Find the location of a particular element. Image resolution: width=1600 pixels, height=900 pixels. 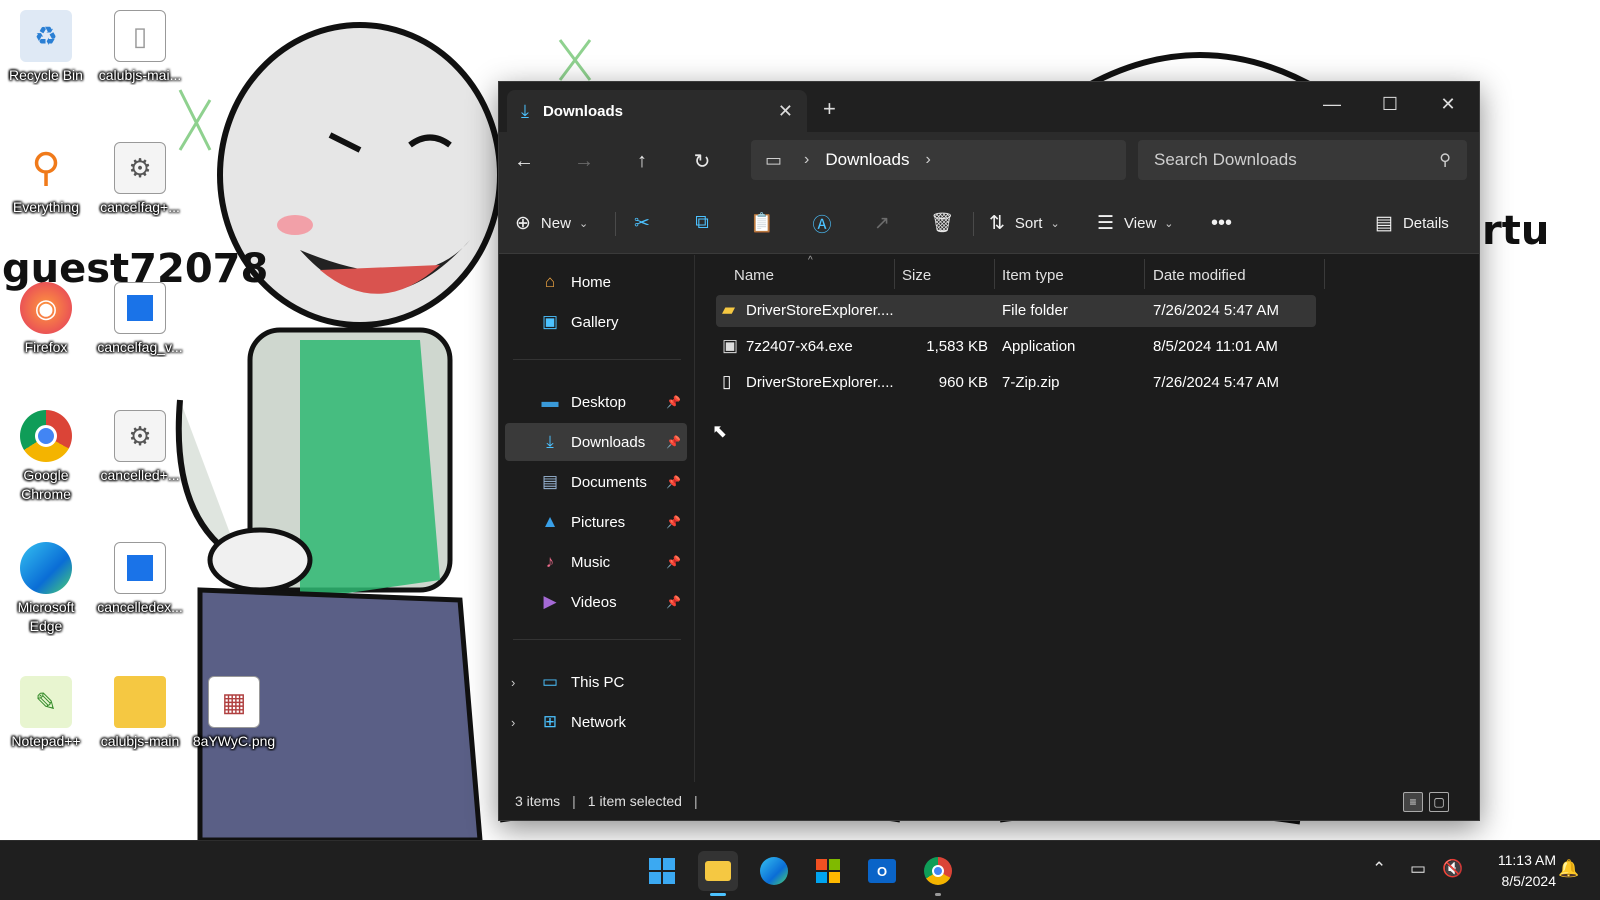

details-view-toggle: ≡ is located at coordinates (1413, 802).